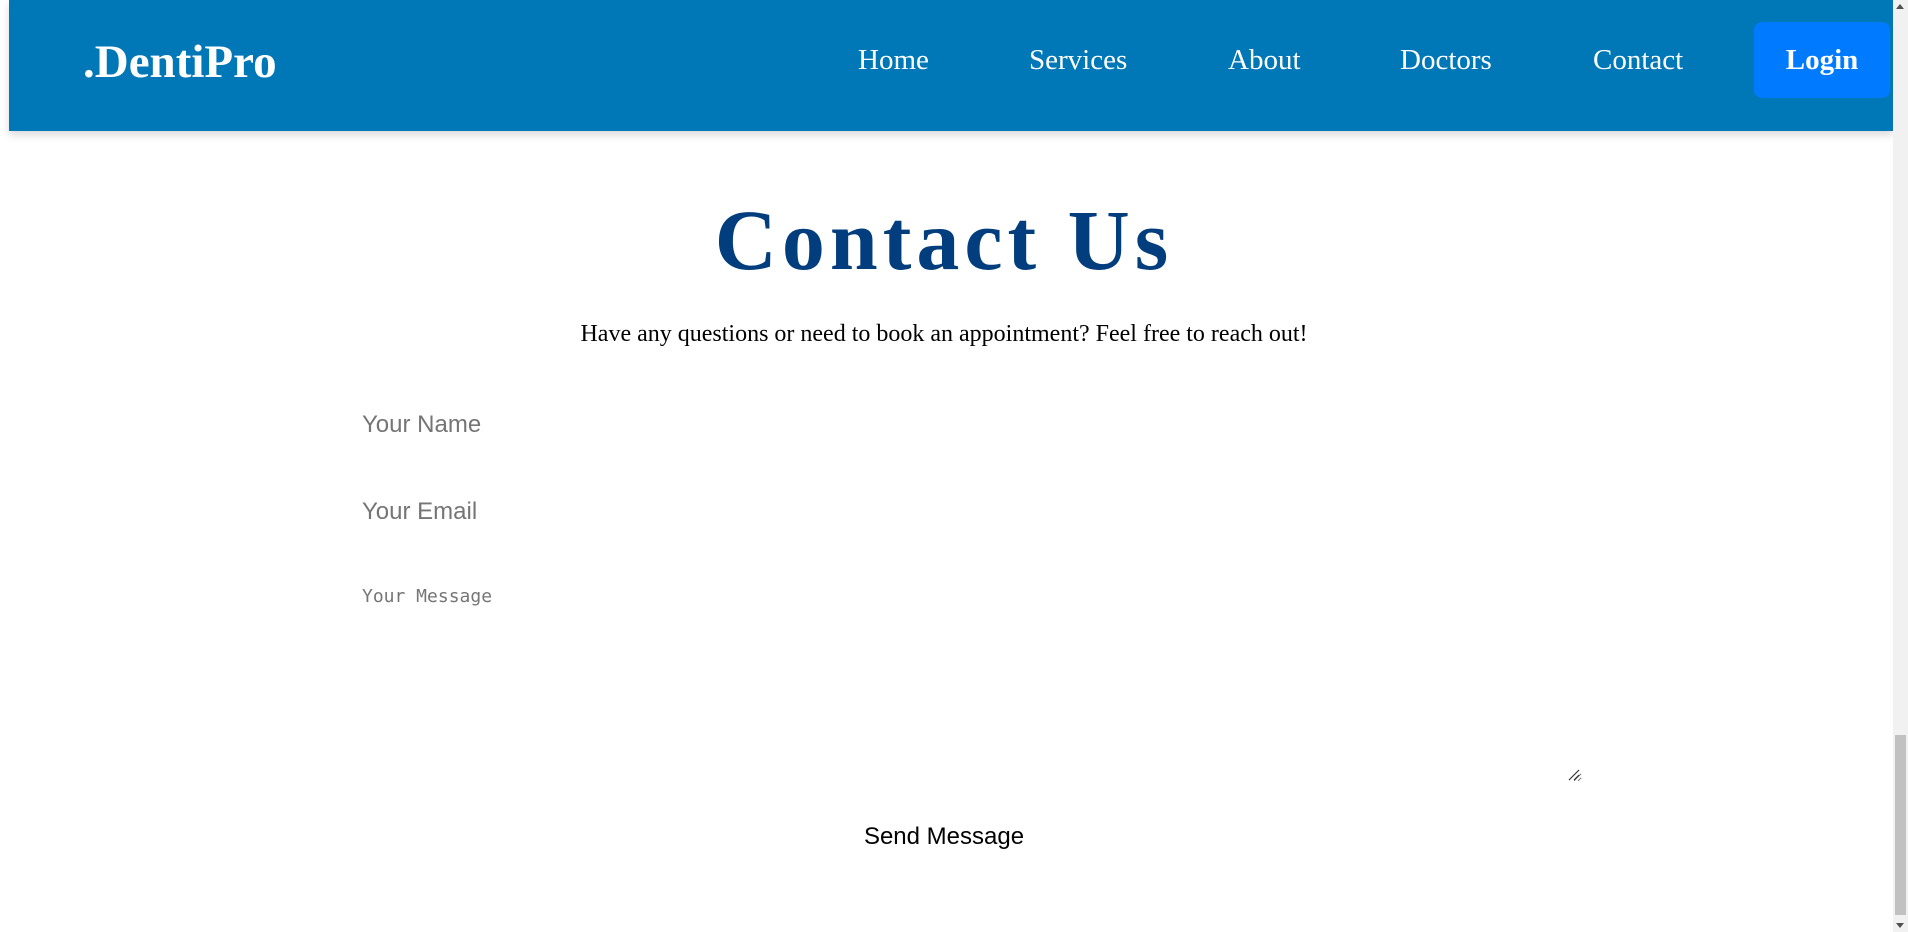  What do you see at coordinates (180, 62) in the screenshot?
I see `site-logo: .DentiPro` at bounding box center [180, 62].